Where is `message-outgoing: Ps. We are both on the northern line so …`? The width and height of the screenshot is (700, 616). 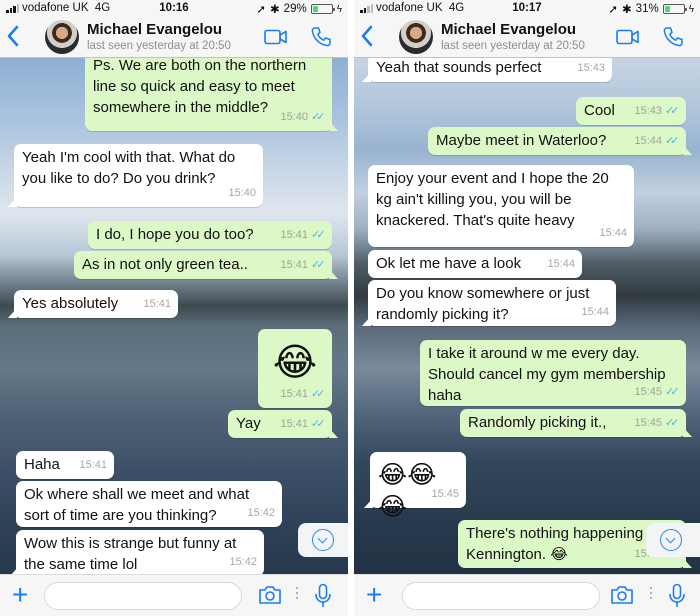
message-outgoing: Ps. We are both on the northern line so … is located at coordinates (211, 94).